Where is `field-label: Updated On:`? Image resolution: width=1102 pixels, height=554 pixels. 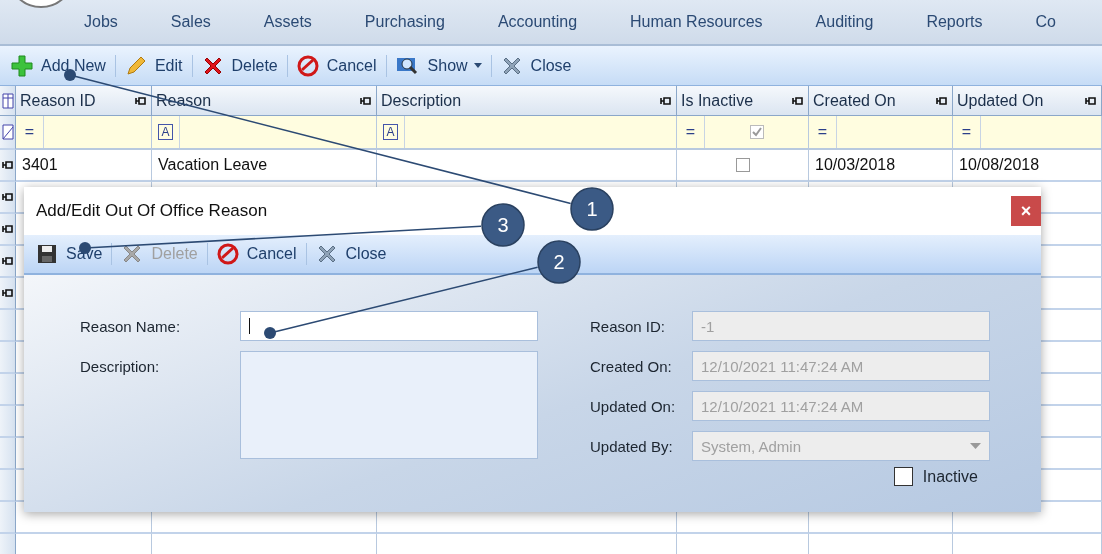 field-label: Updated On: is located at coordinates (633, 407).